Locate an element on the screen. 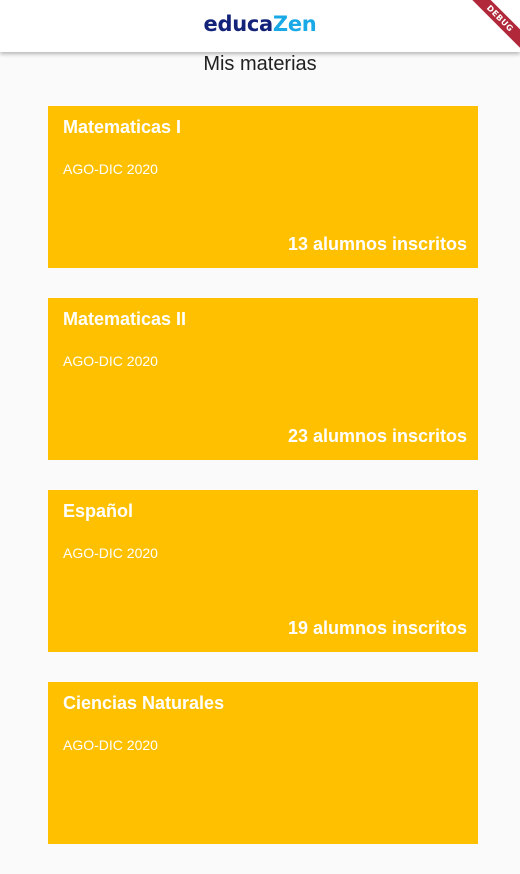  logo-text-zen: Zen is located at coordinates (294, 24).